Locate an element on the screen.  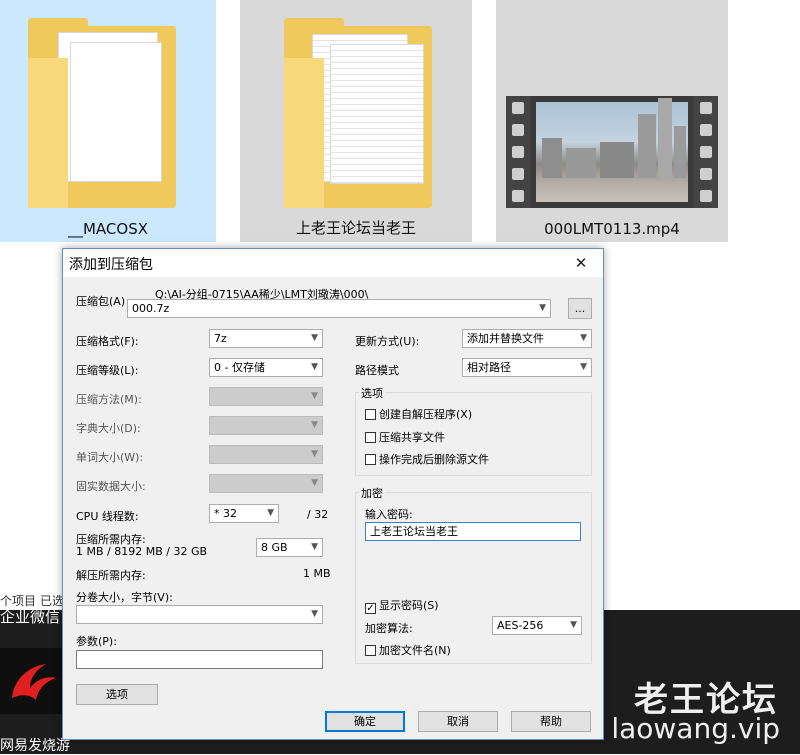
decompress-memory-value: 1 MB is located at coordinates (317, 573).